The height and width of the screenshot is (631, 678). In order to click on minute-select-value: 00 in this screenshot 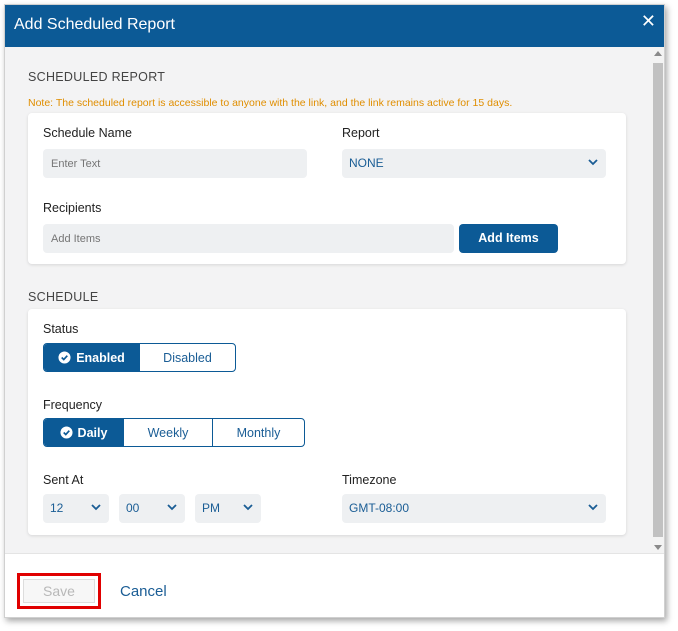, I will do `click(133, 508)`.